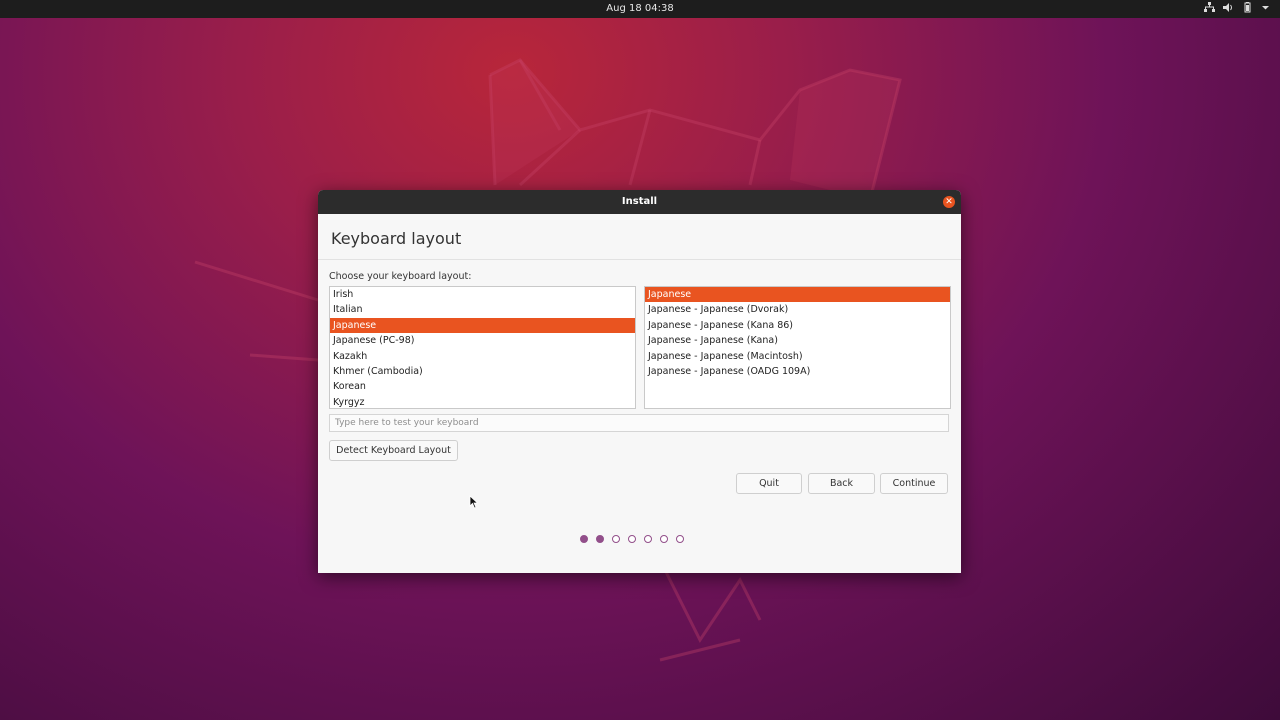 The height and width of the screenshot is (720, 1280). What do you see at coordinates (482, 371) in the screenshot?
I see `layout-list-item: Khmer (Cambodia)` at bounding box center [482, 371].